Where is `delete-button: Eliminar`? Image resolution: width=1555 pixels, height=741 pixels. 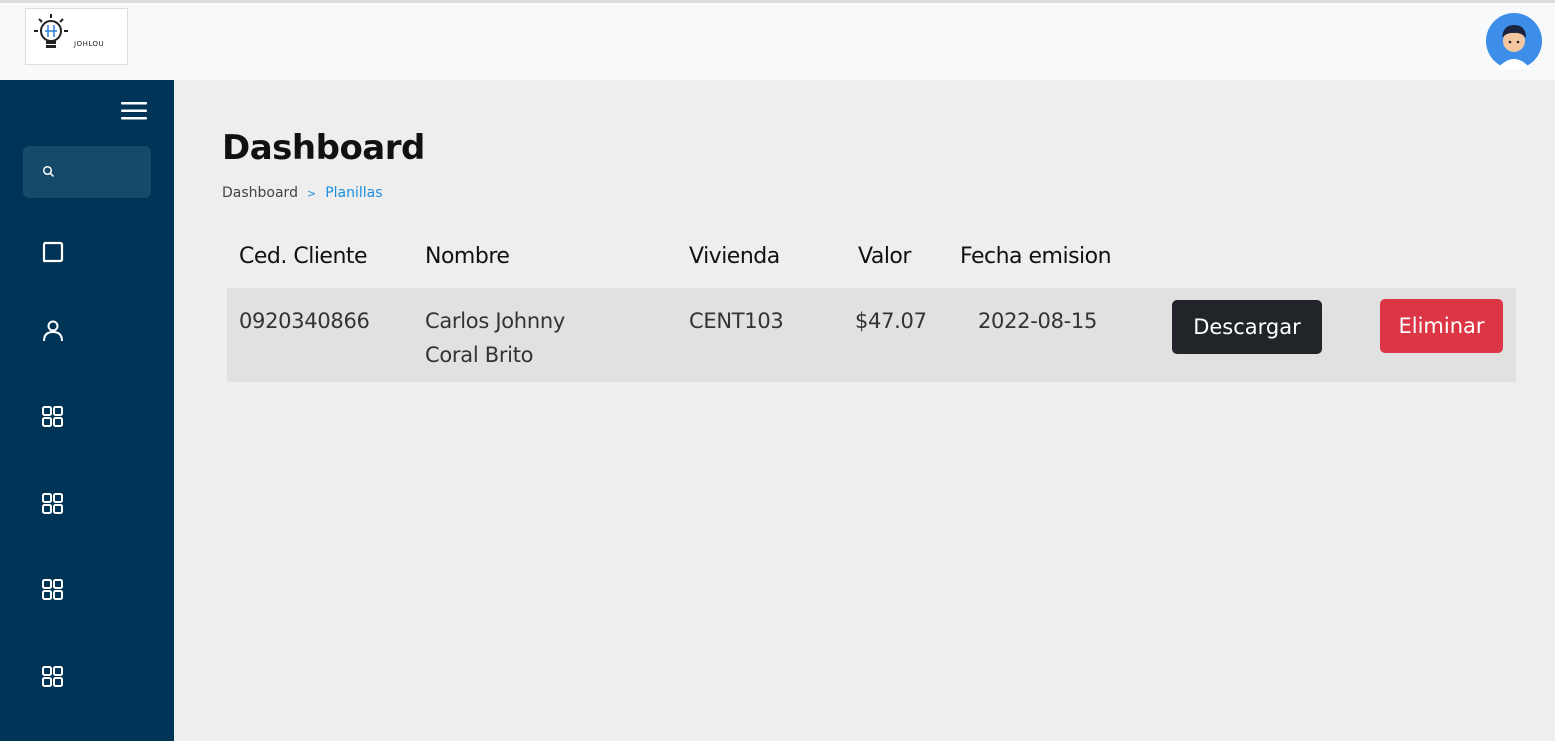
delete-button: Eliminar is located at coordinates (1441, 326).